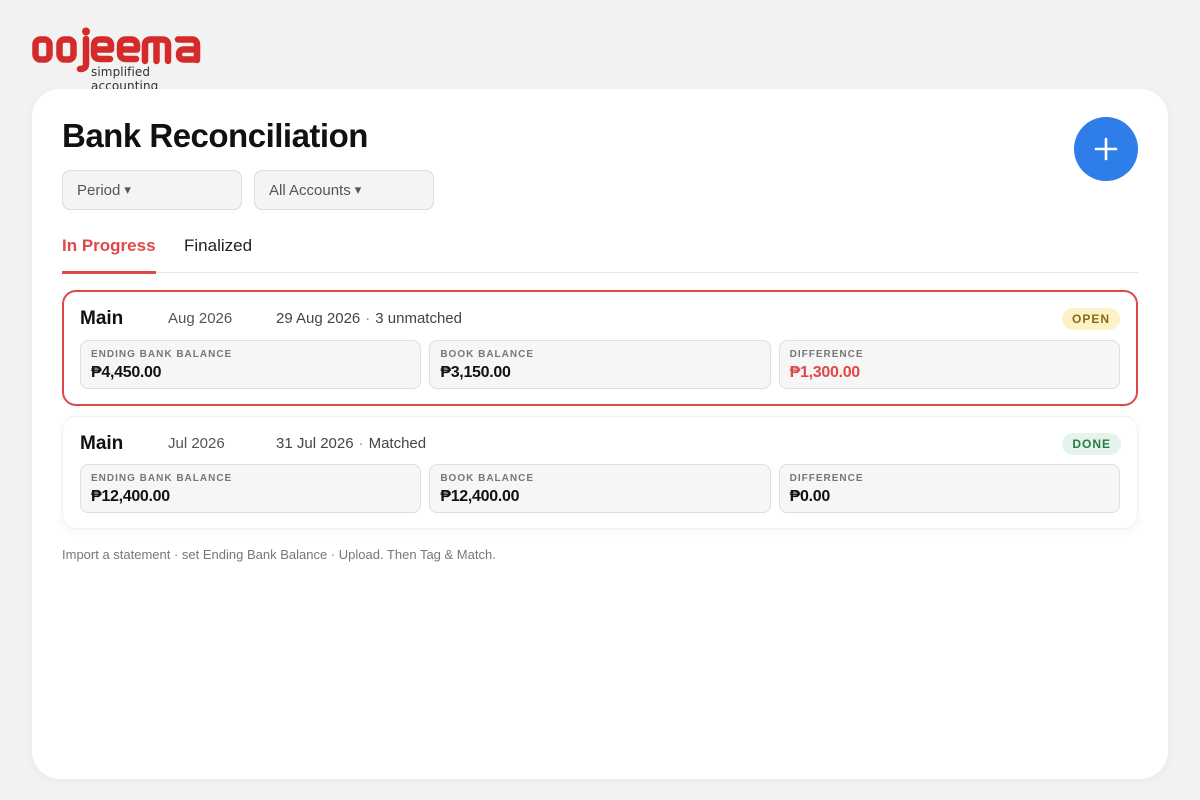 The height and width of the screenshot is (800, 1200). I want to click on page-title: Bank Reconciliation, so click(215, 135).